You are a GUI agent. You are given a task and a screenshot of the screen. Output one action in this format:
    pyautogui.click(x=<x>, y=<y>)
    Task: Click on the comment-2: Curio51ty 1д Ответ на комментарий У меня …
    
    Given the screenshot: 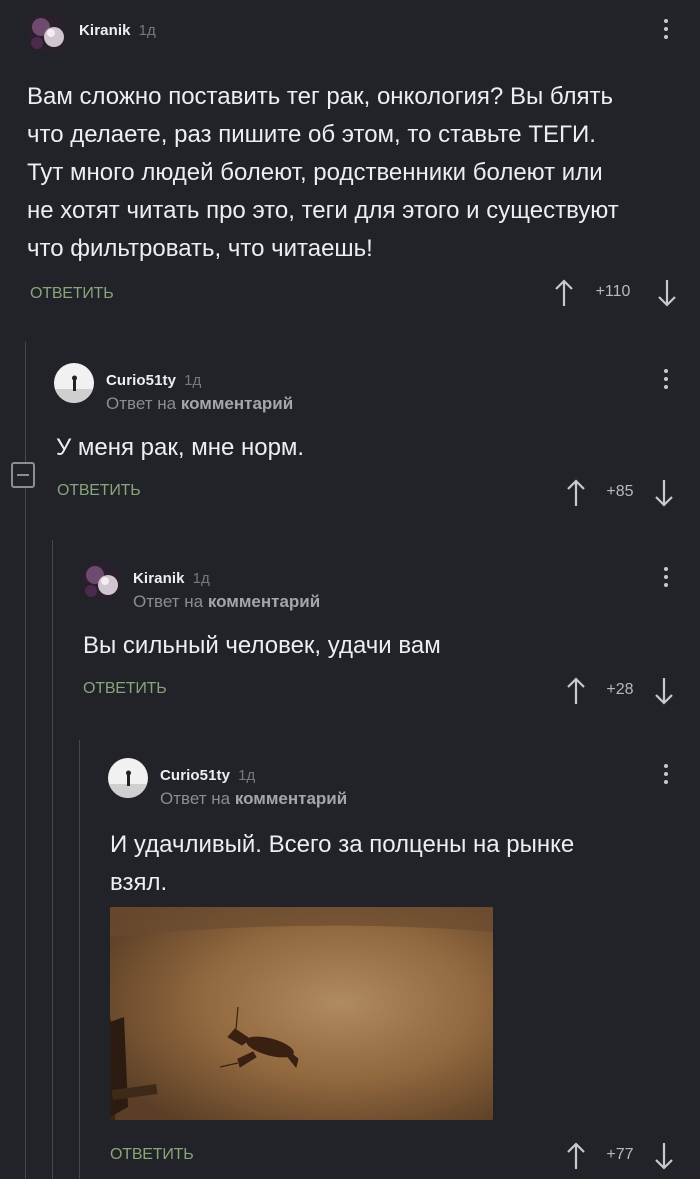 What is the action you would take?
    pyautogui.click(x=377, y=438)
    